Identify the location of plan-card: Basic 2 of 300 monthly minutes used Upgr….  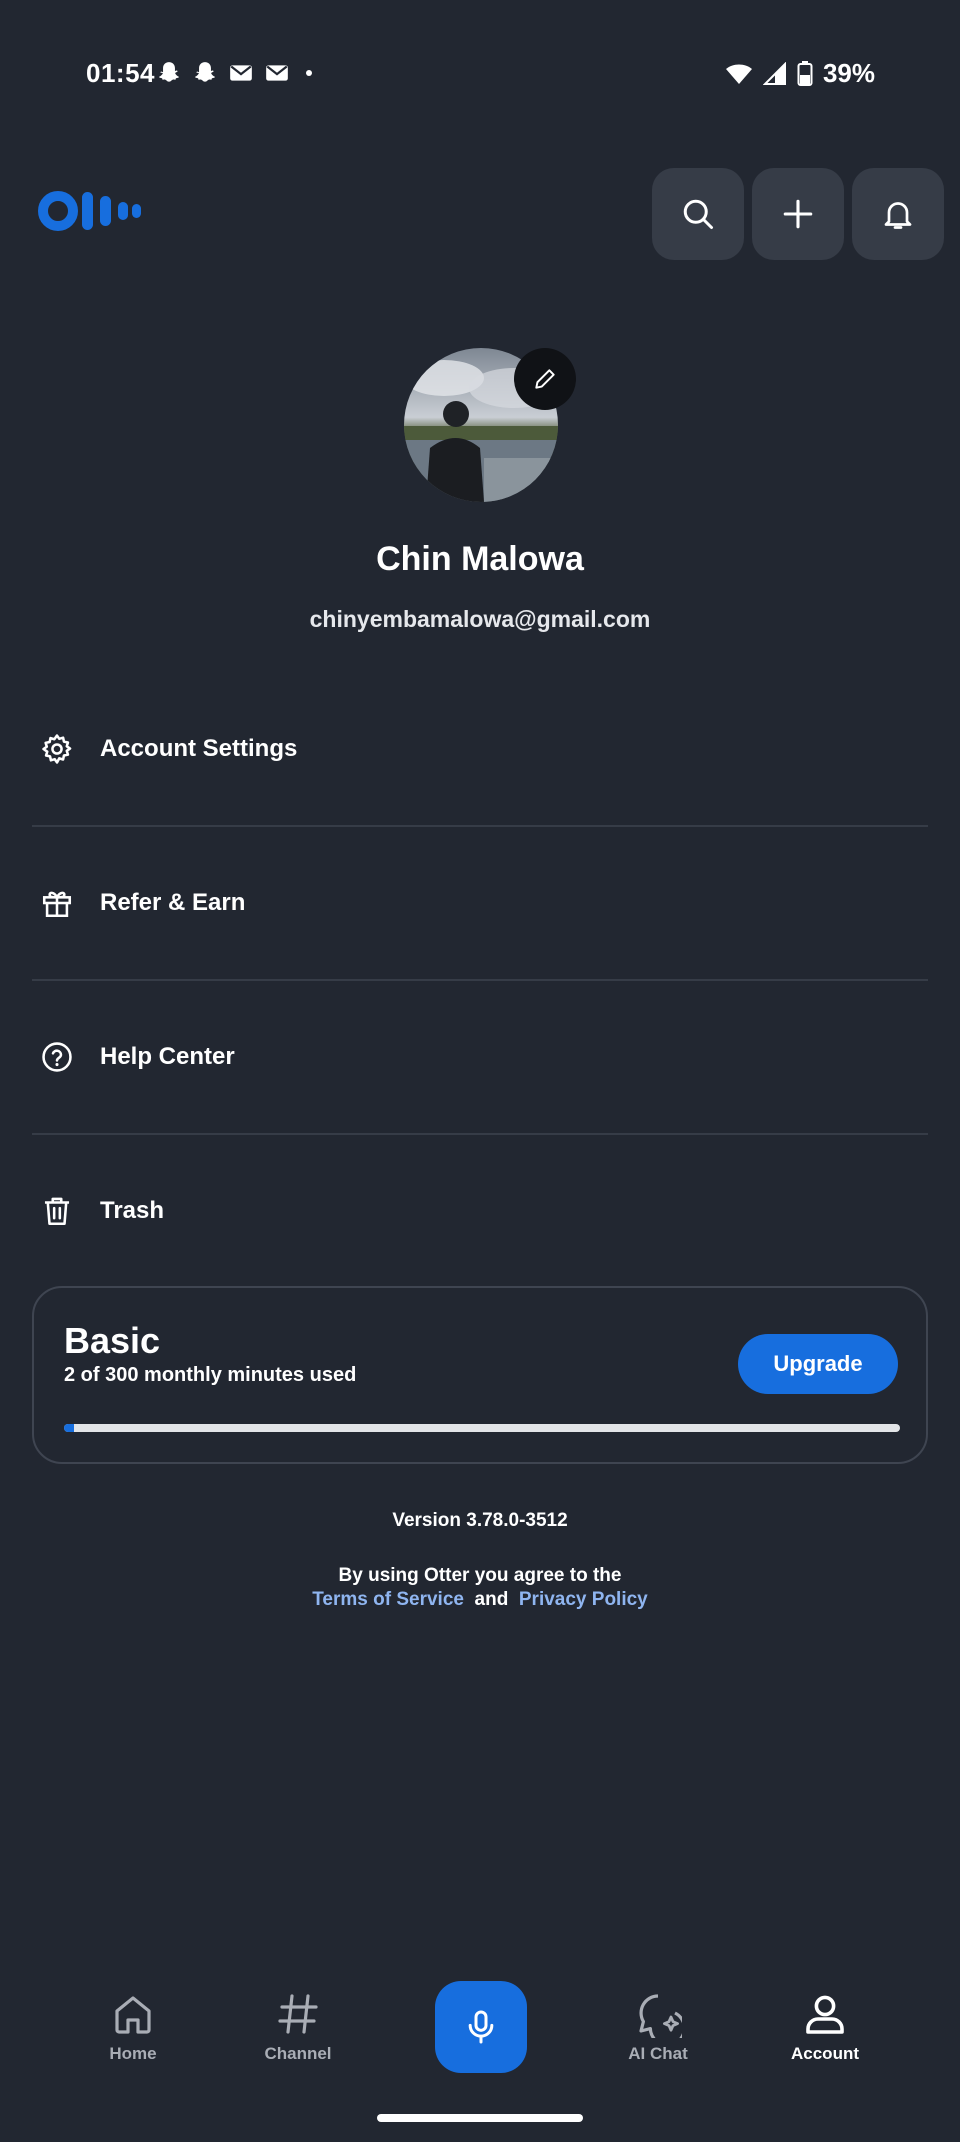
(480, 1375).